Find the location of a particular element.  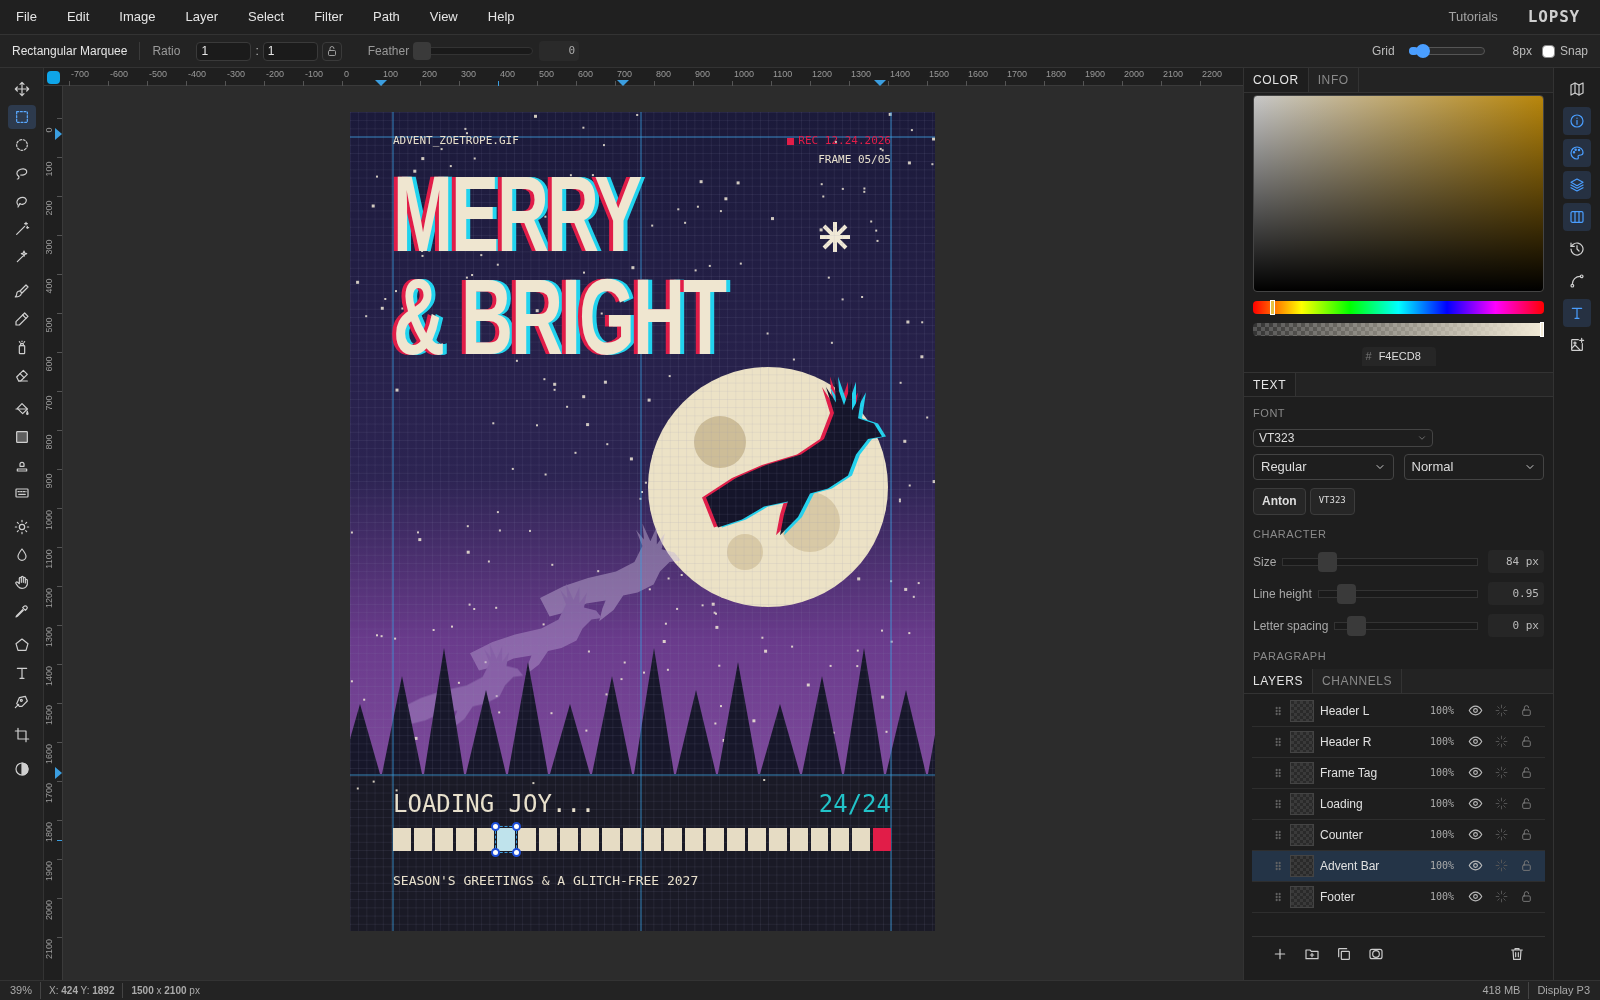

menu-item: Image is located at coordinates (137, 17).